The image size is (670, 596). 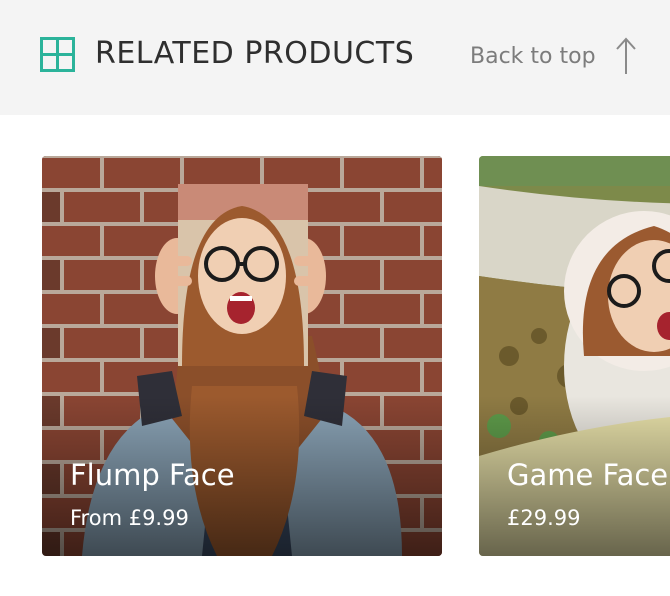 What do you see at coordinates (588, 475) in the screenshot?
I see `product-title: Game Face` at bounding box center [588, 475].